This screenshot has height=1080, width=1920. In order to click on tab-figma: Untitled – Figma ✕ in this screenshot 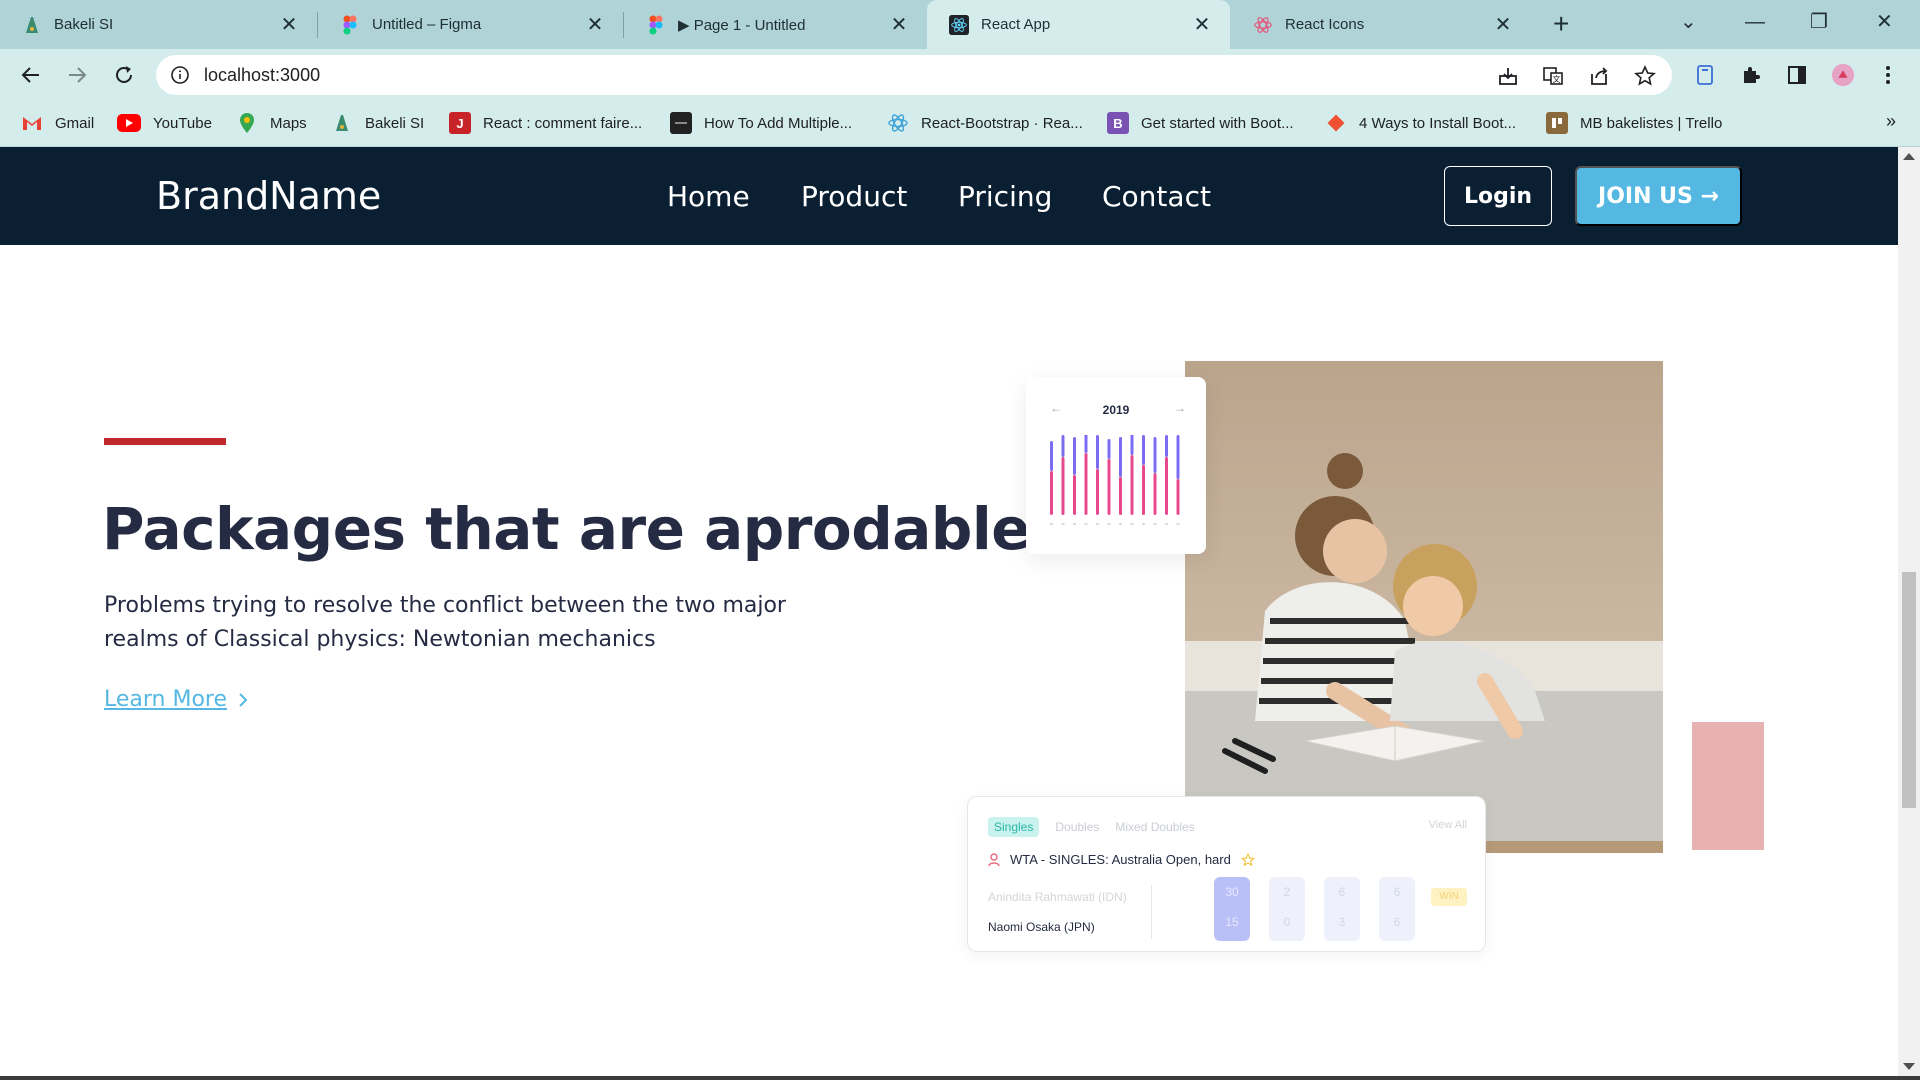, I will do `click(470, 24)`.